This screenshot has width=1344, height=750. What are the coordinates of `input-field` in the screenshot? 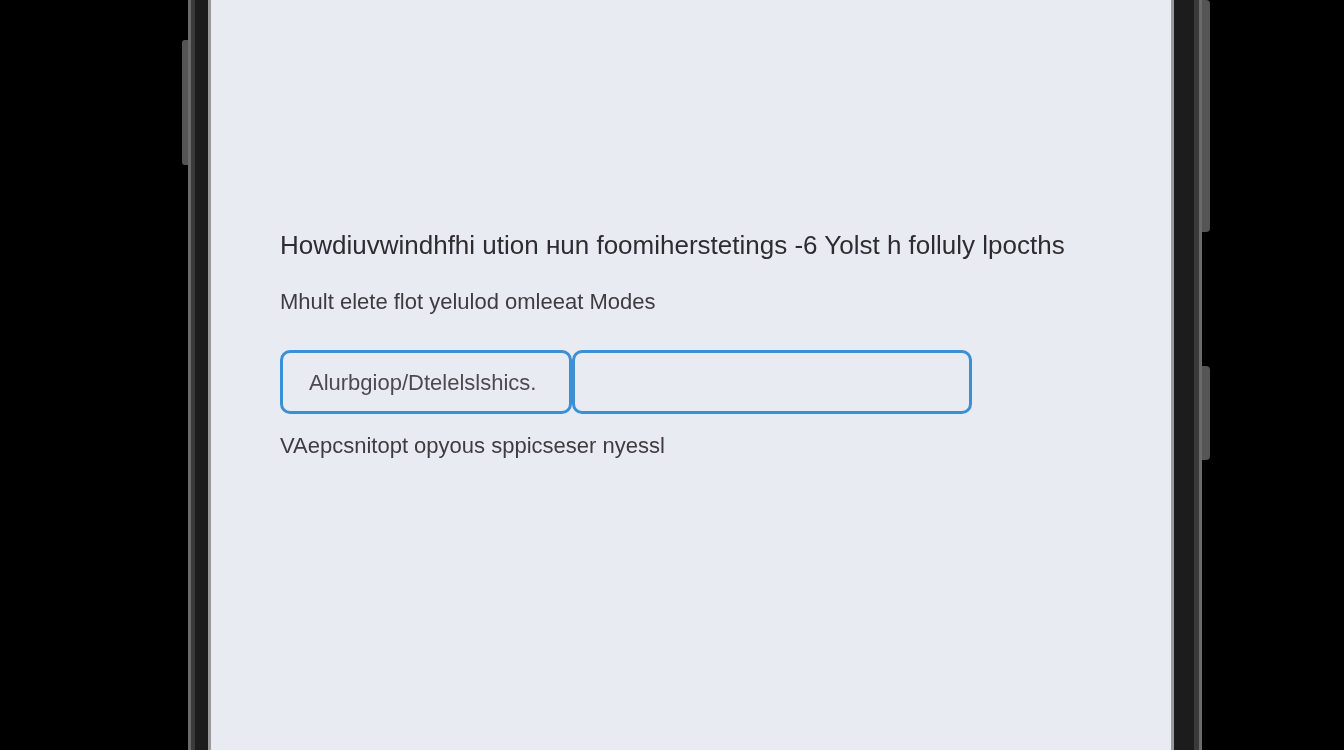 It's located at (772, 382).